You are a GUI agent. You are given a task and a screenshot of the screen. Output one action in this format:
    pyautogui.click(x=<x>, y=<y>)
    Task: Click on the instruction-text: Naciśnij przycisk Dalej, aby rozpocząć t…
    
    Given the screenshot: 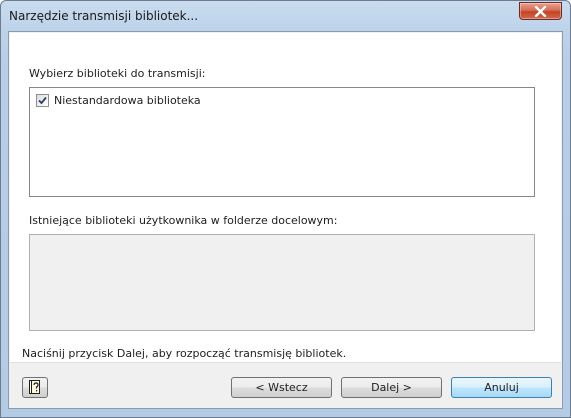 What is the action you would take?
    pyautogui.click(x=184, y=353)
    